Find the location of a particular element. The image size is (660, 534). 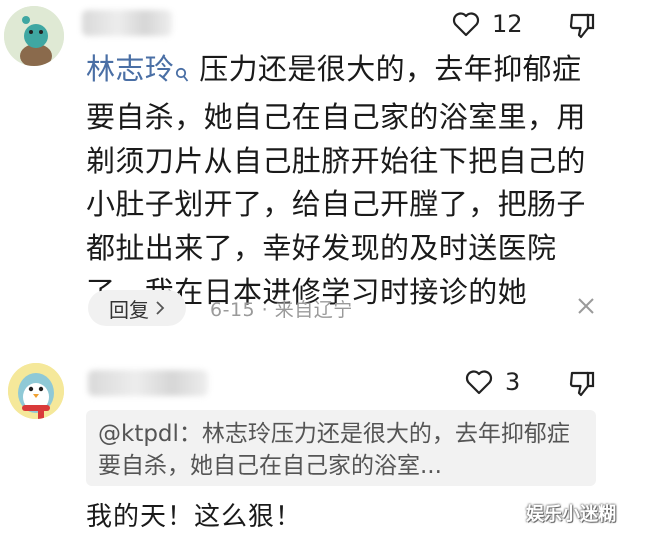

search-magnifier-icon is located at coordinates (182, 74).